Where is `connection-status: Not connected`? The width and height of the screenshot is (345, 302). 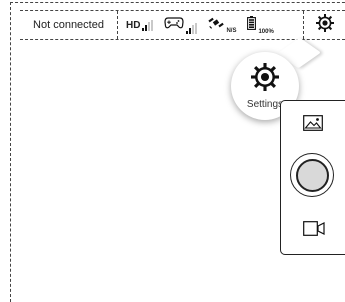
connection-status: Not connected is located at coordinates (69, 25).